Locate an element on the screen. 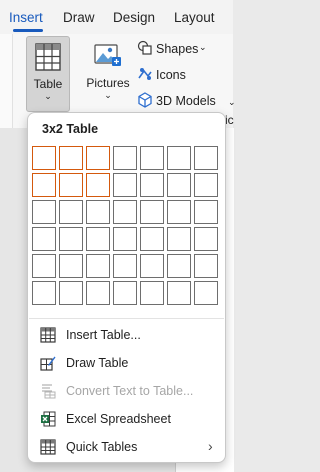 This screenshot has width=320, height=472. icons-label: Icons is located at coordinates (171, 75).